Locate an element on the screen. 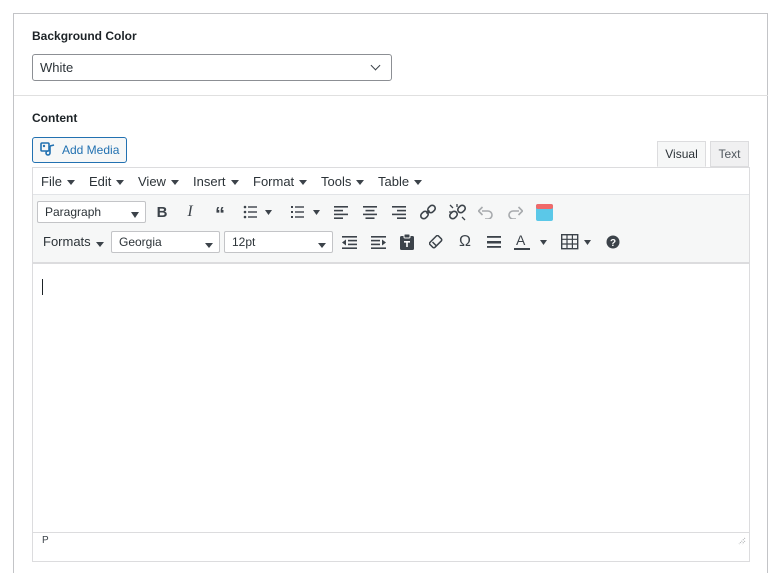  menu-file-label: File is located at coordinates (51, 181).